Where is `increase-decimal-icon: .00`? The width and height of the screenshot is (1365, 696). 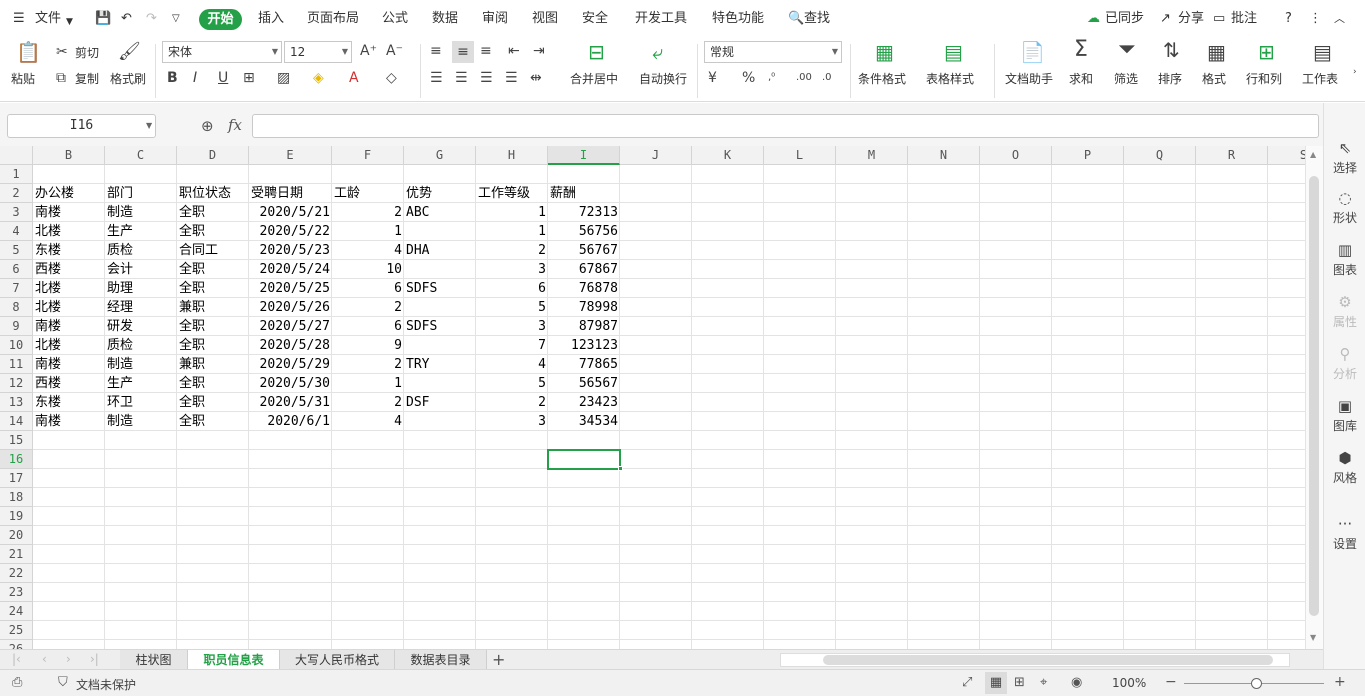
increase-decimal-icon: .00 is located at coordinates (804, 78).